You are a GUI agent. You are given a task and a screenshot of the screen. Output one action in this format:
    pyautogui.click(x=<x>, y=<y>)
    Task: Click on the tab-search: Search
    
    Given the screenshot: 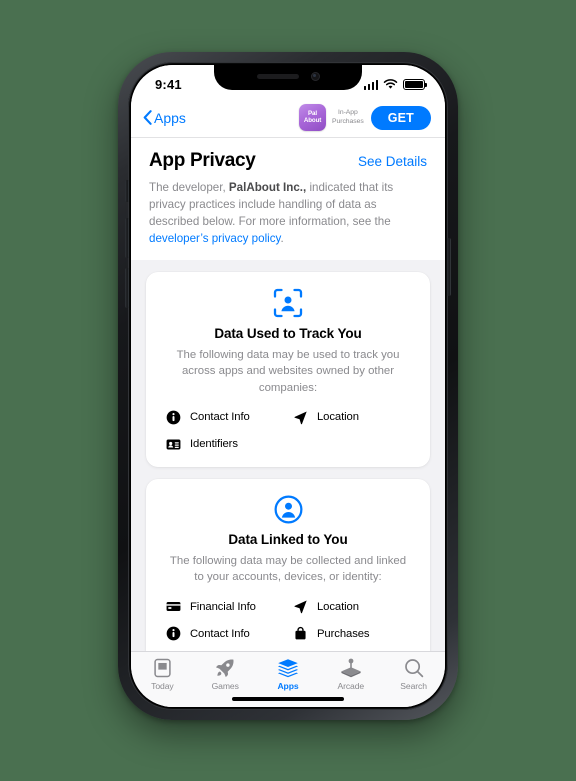 What is the action you would take?
    pyautogui.click(x=413, y=674)
    